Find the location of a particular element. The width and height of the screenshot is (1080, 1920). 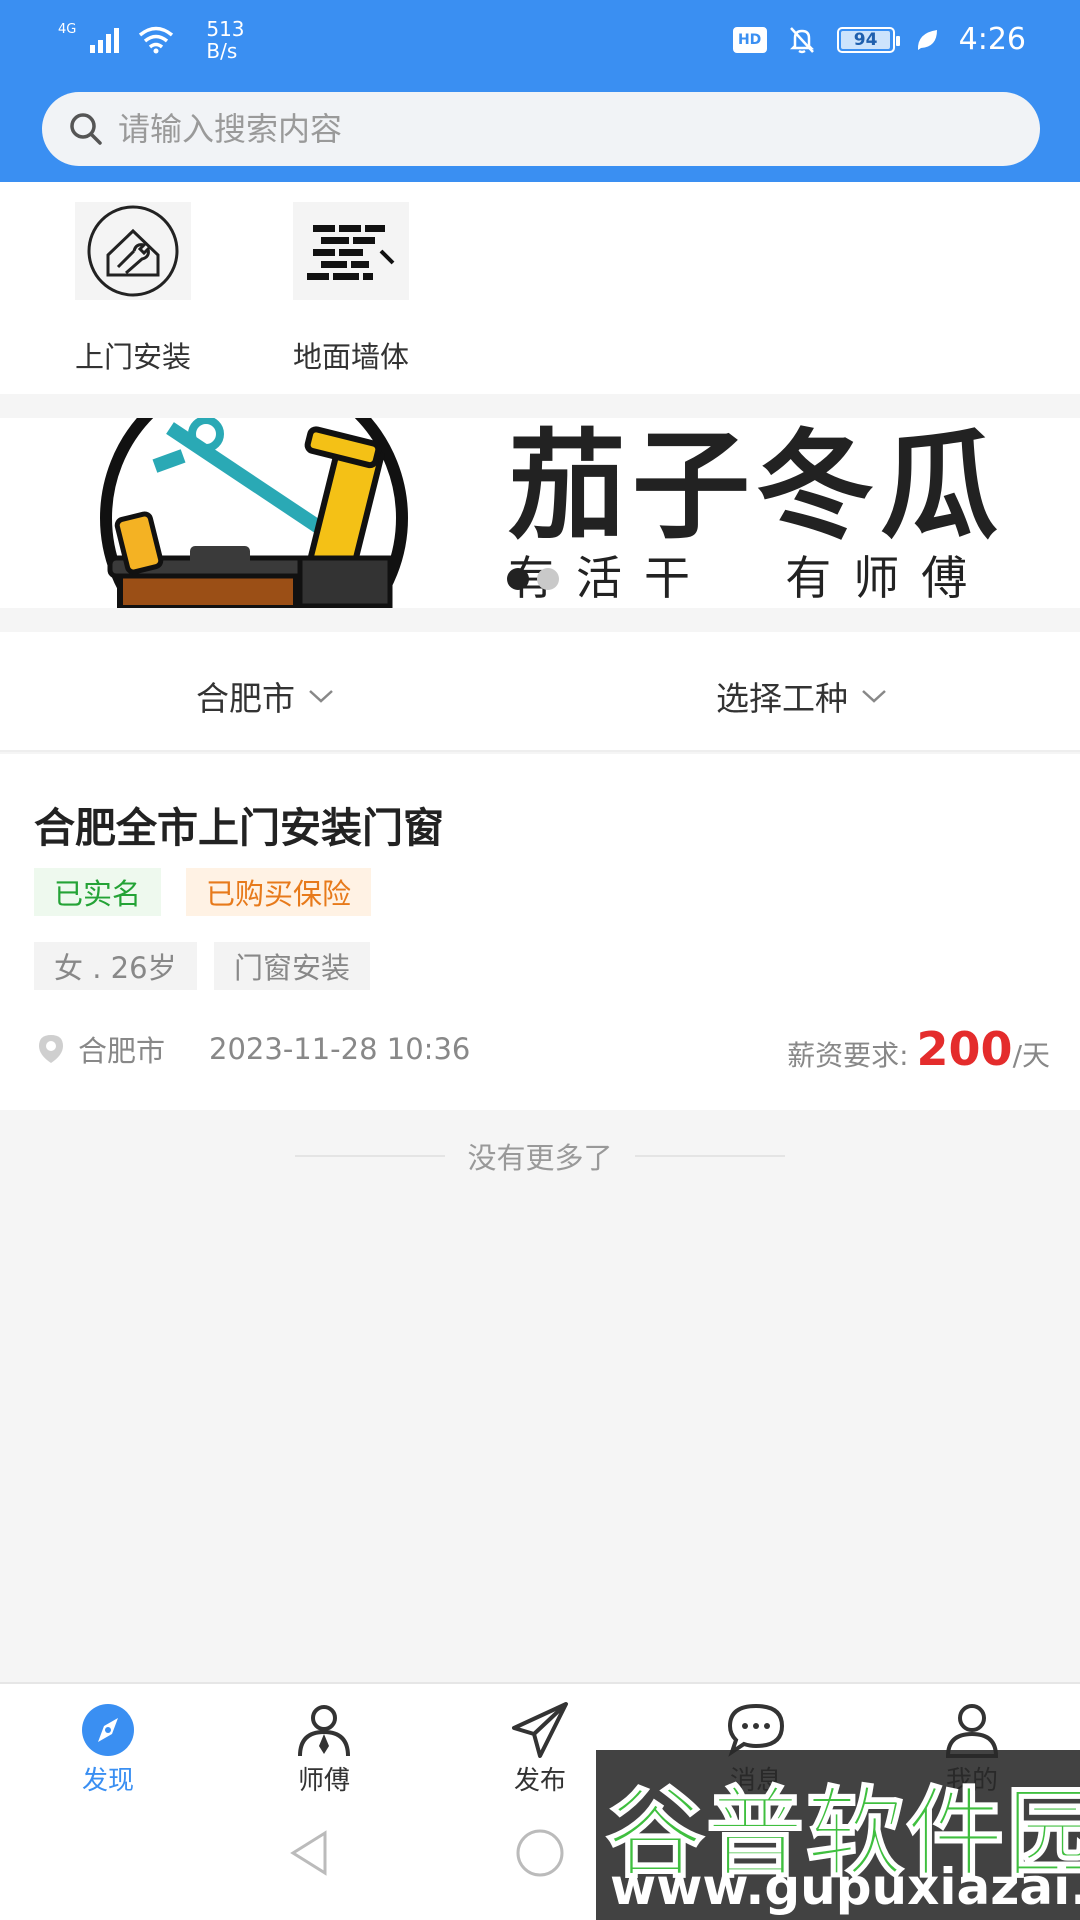

insured-badge: 已购买保险 is located at coordinates (279, 892).